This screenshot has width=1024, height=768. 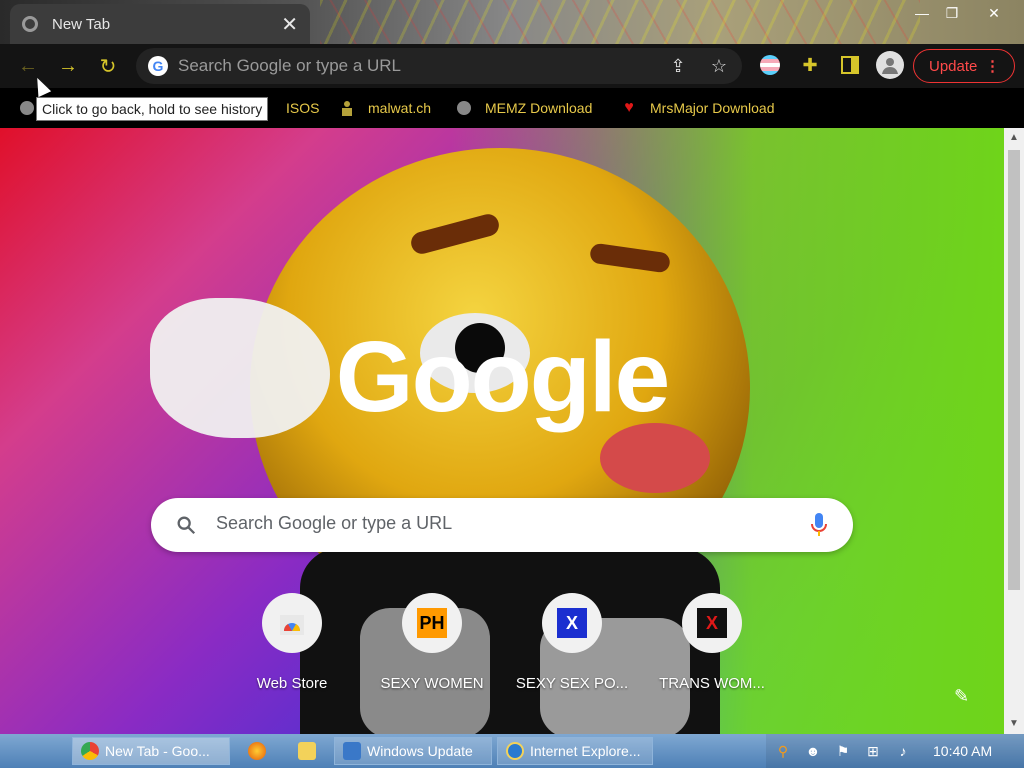 I want to click on back-button: ←, so click(x=28, y=66).